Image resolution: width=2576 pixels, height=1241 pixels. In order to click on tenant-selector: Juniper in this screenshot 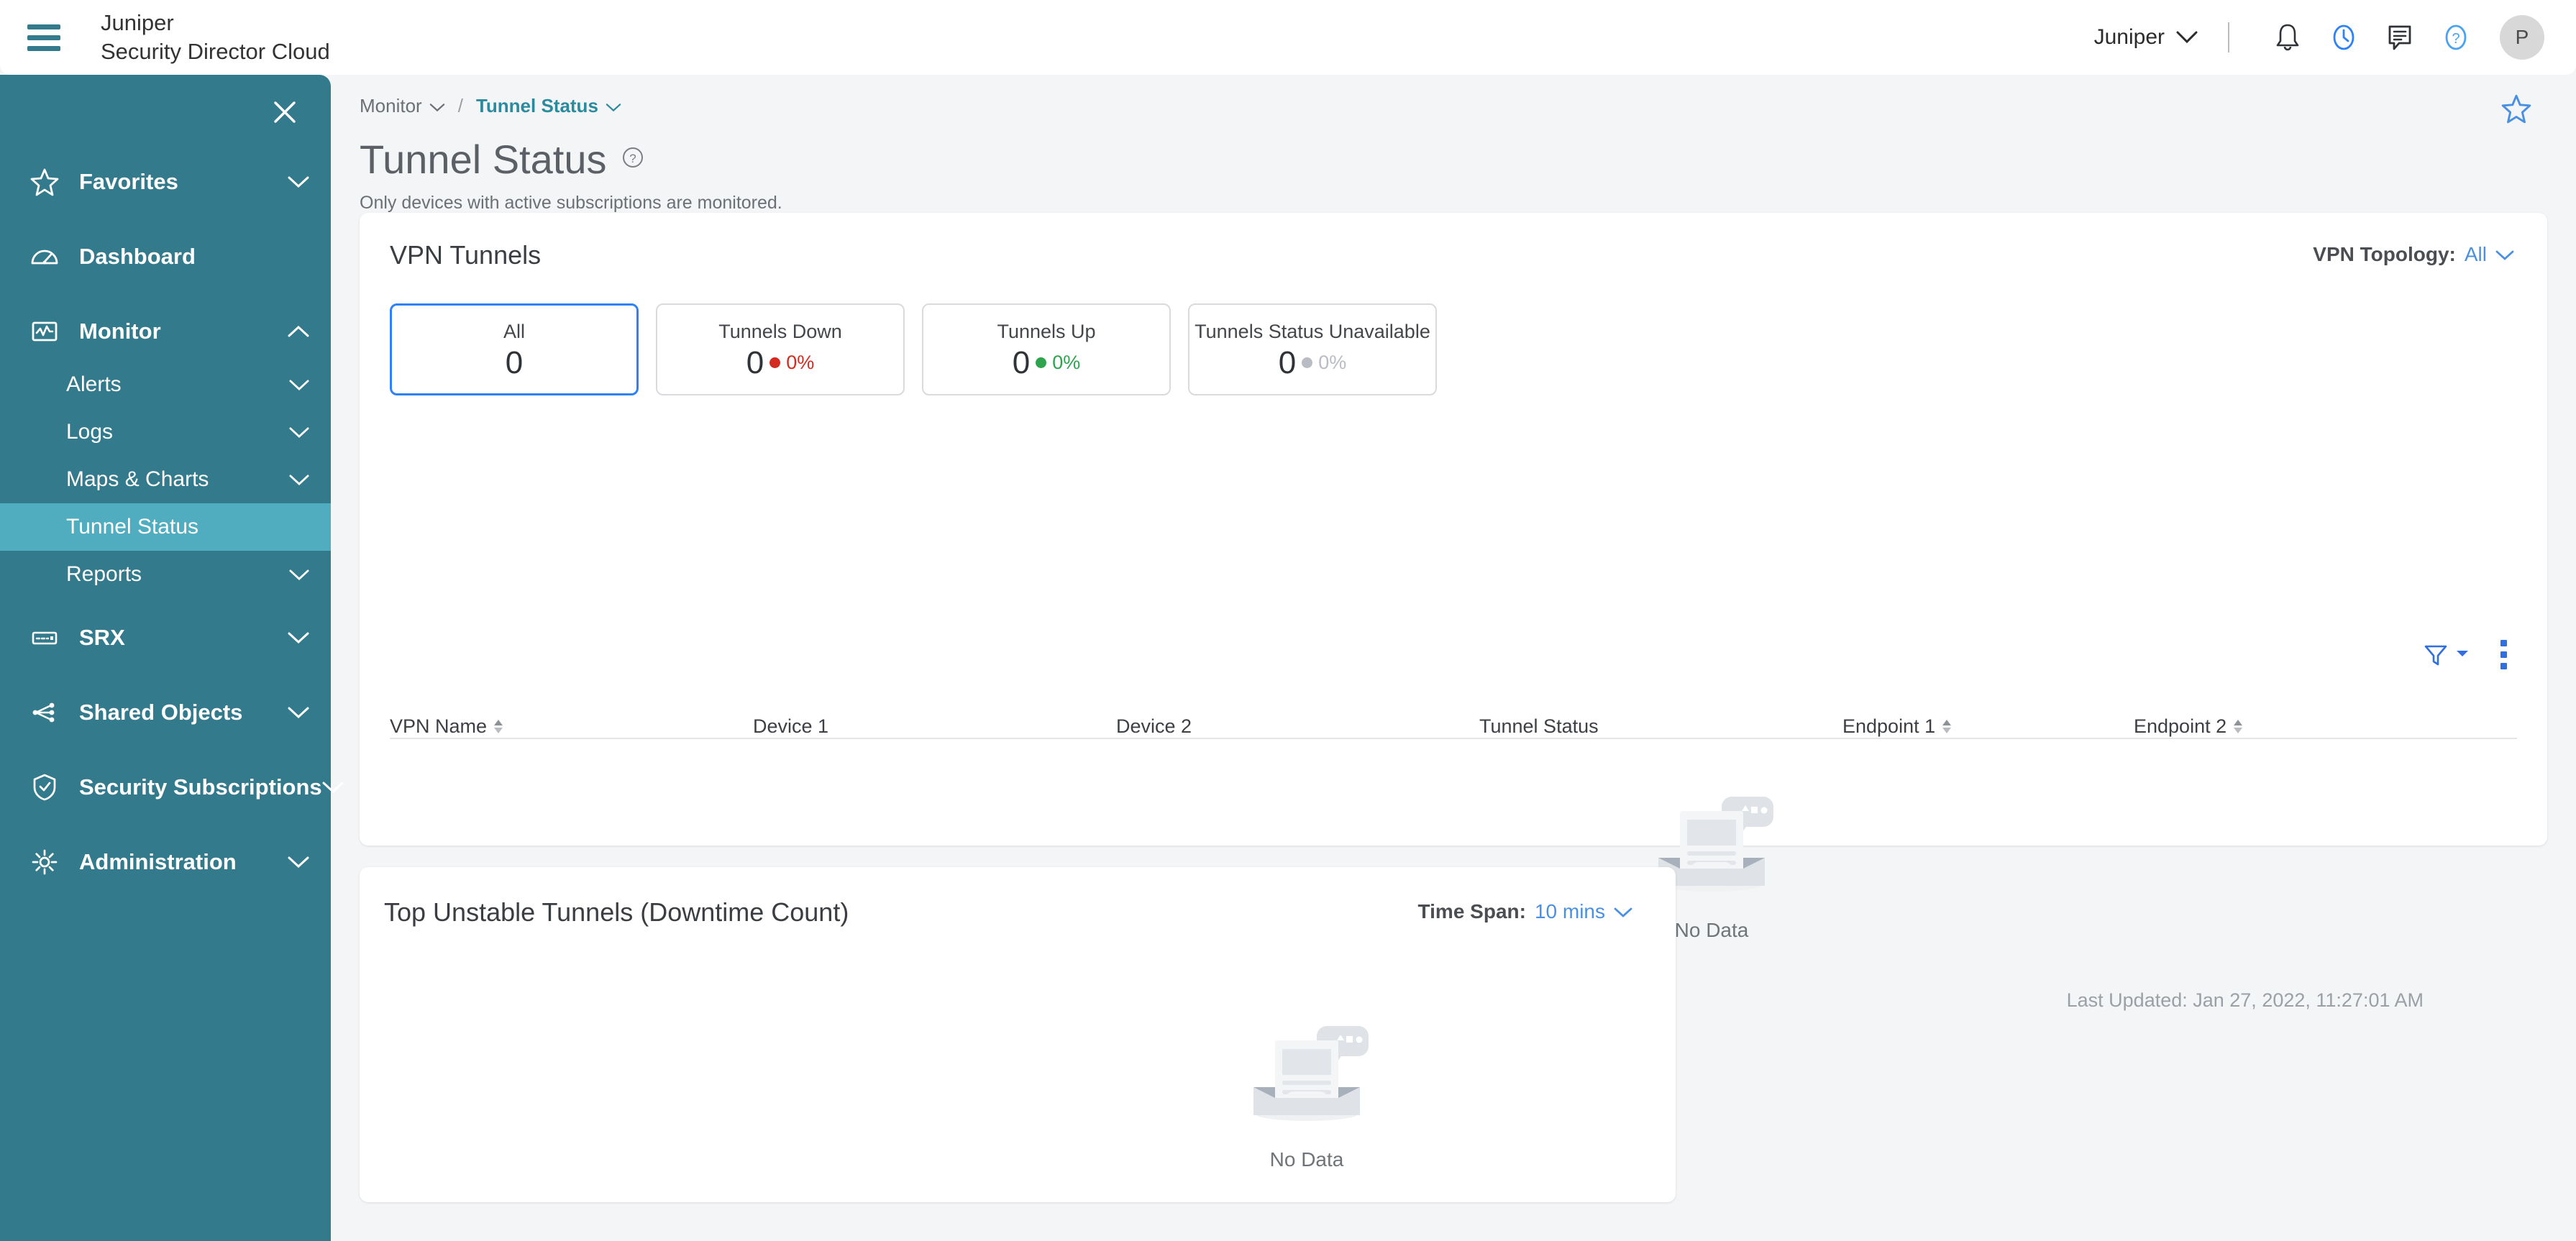, I will do `click(2146, 37)`.